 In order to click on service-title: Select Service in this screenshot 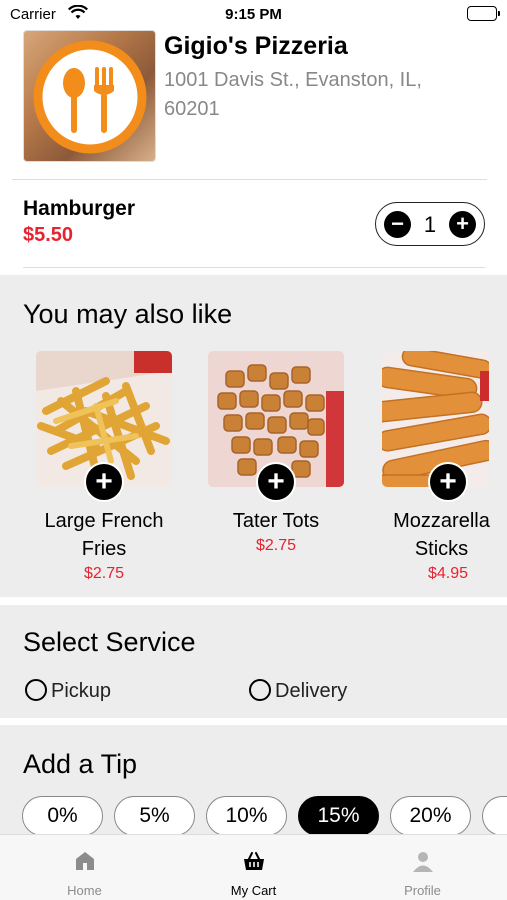, I will do `click(109, 642)`.